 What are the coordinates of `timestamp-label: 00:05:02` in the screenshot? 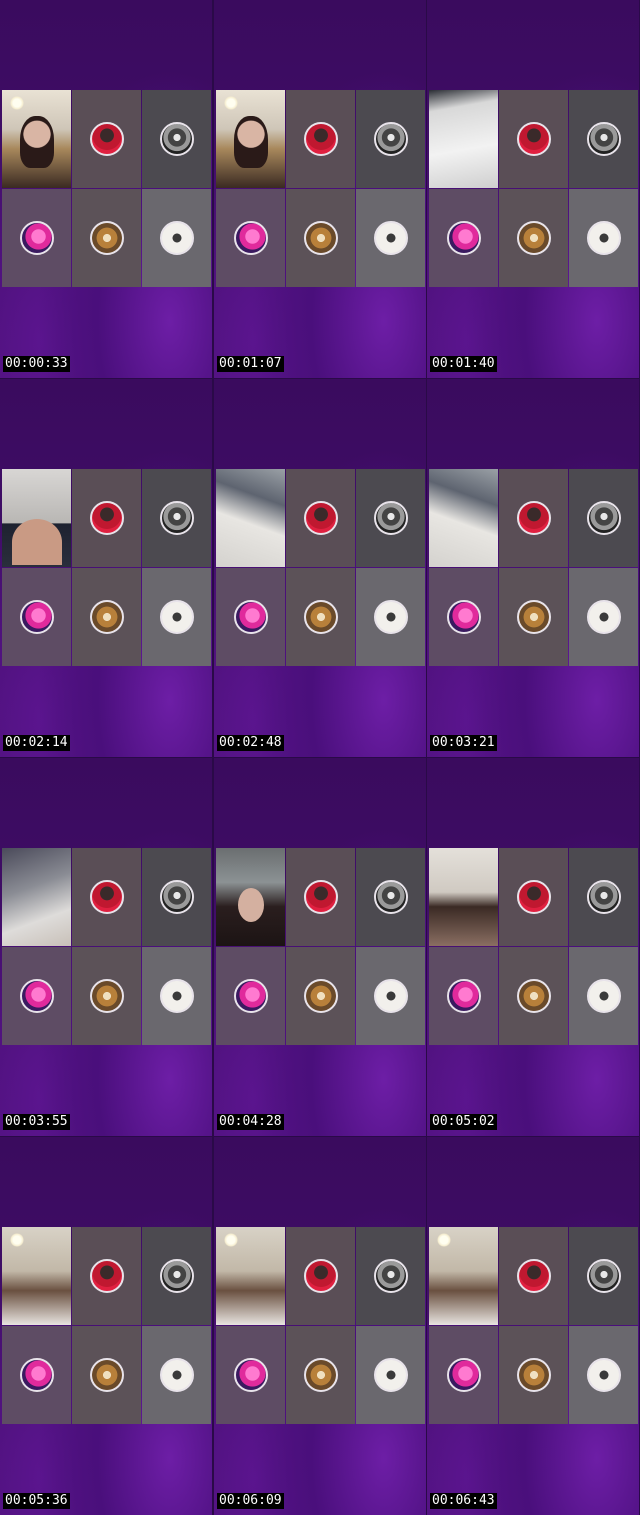 It's located at (463, 1122).